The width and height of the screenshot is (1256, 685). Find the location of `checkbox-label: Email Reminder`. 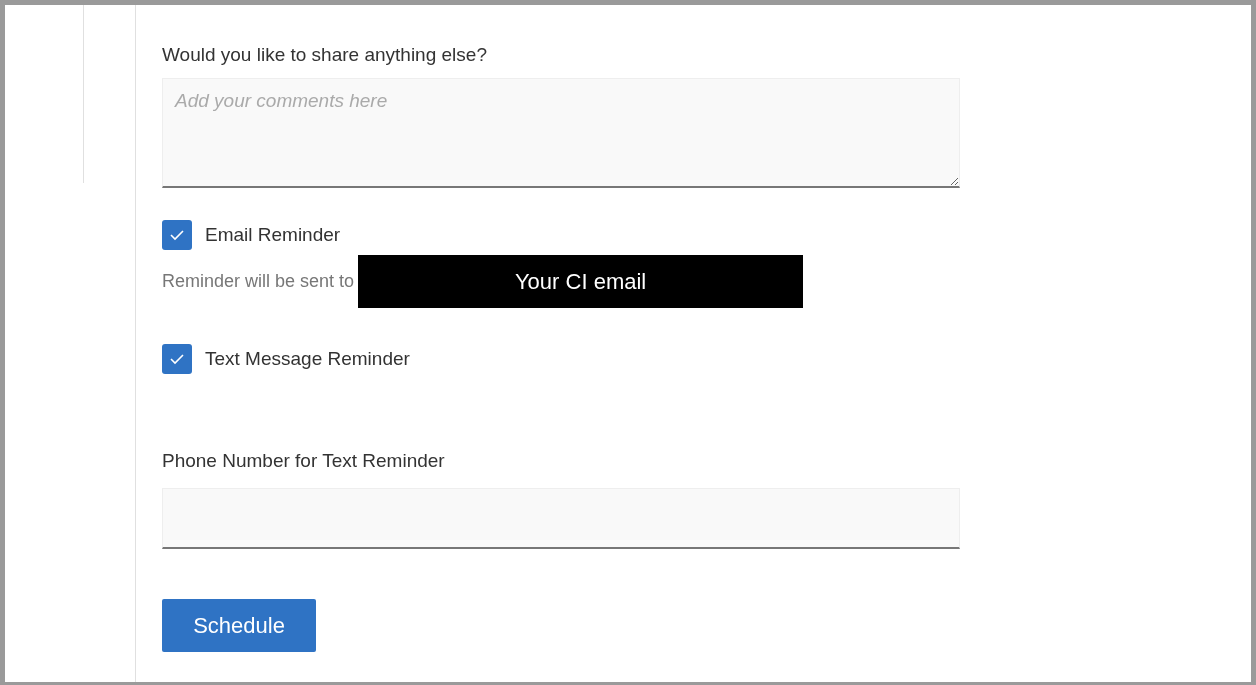

checkbox-label: Email Reminder is located at coordinates (273, 234).